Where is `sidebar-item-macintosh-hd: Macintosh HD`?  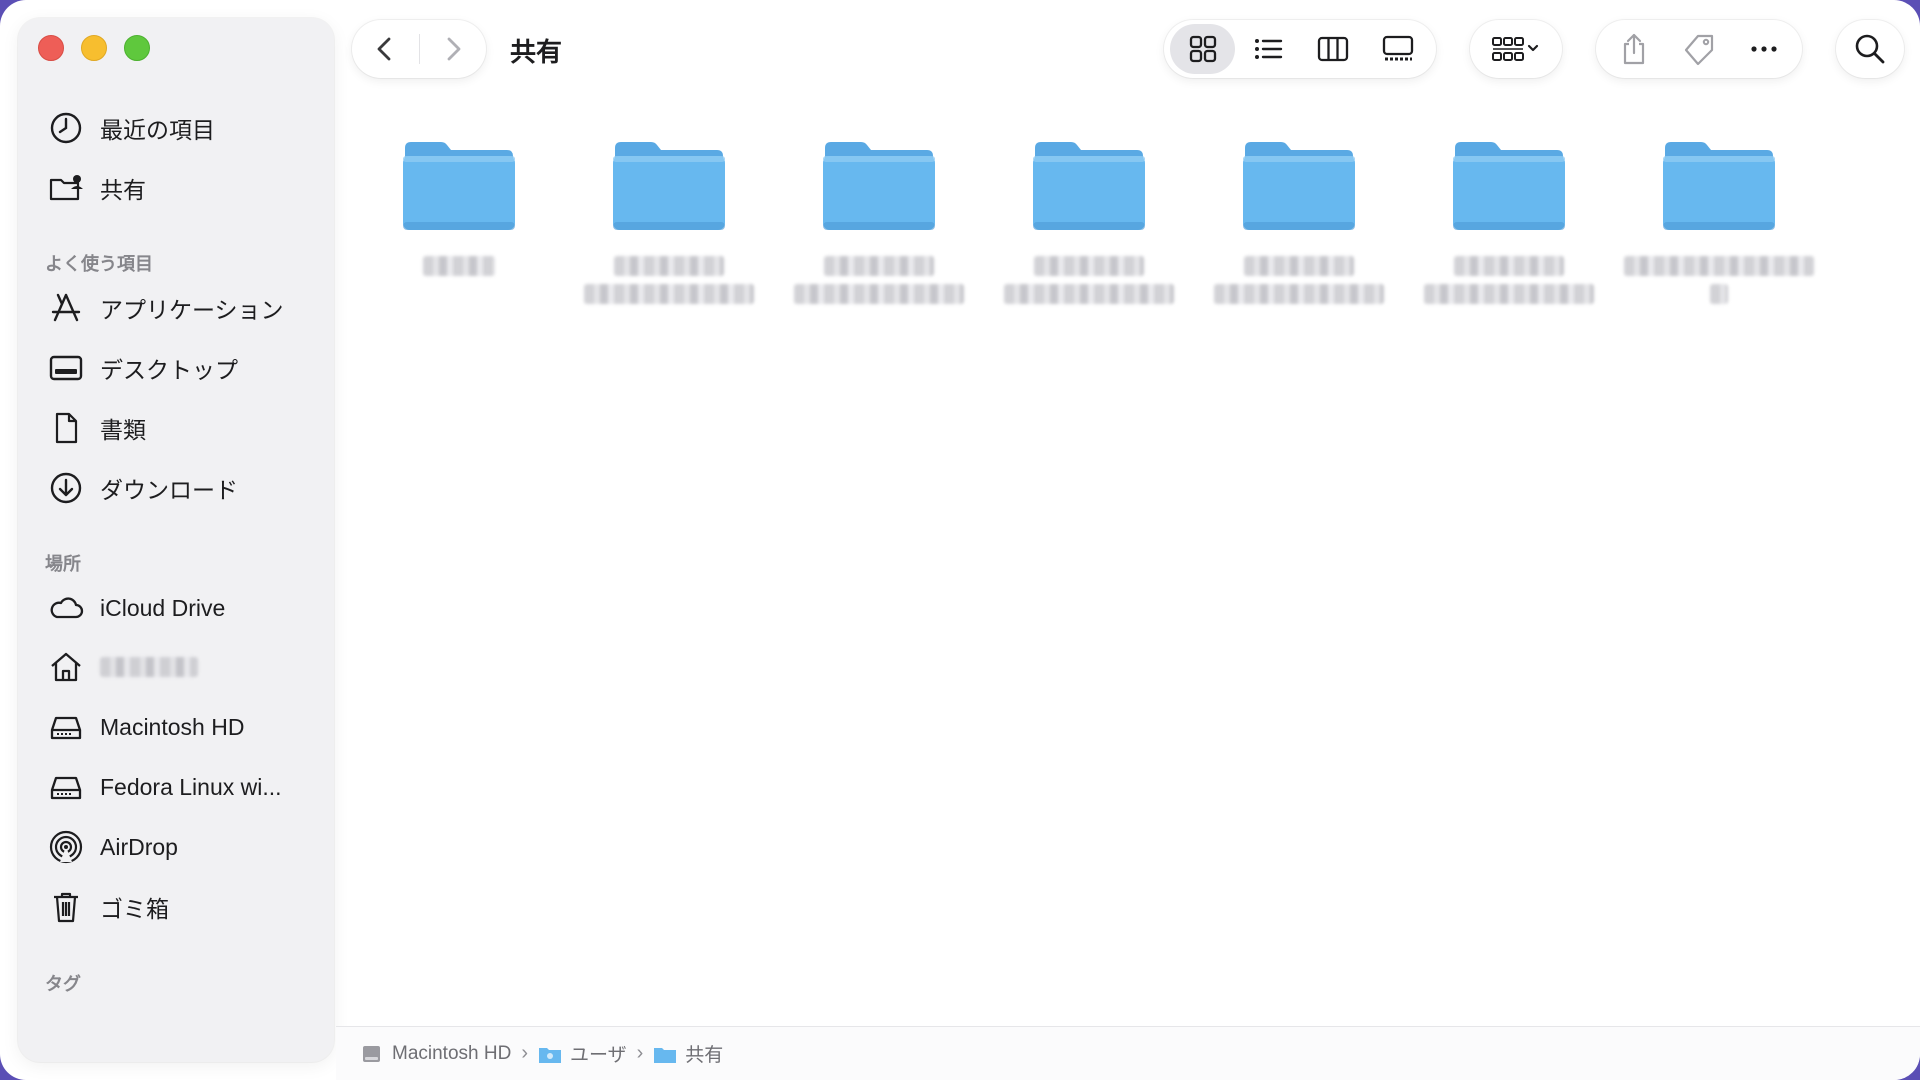 sidebar-item-macintosh-hd: Macintosh HD is located at coordinates (183, 727).